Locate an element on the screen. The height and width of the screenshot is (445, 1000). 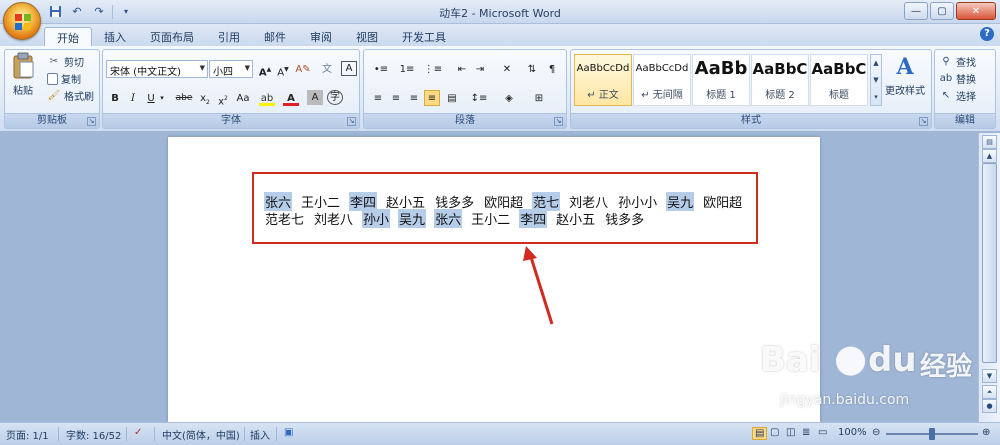
zoom-out-icon: ⊖ is located at coordinates (876, 432).